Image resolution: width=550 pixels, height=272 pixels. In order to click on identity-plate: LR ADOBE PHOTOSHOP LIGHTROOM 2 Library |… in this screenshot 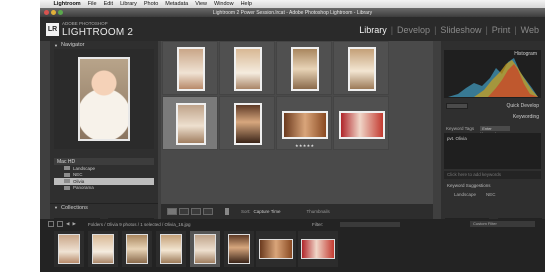, I will do `click(292, 29)`.